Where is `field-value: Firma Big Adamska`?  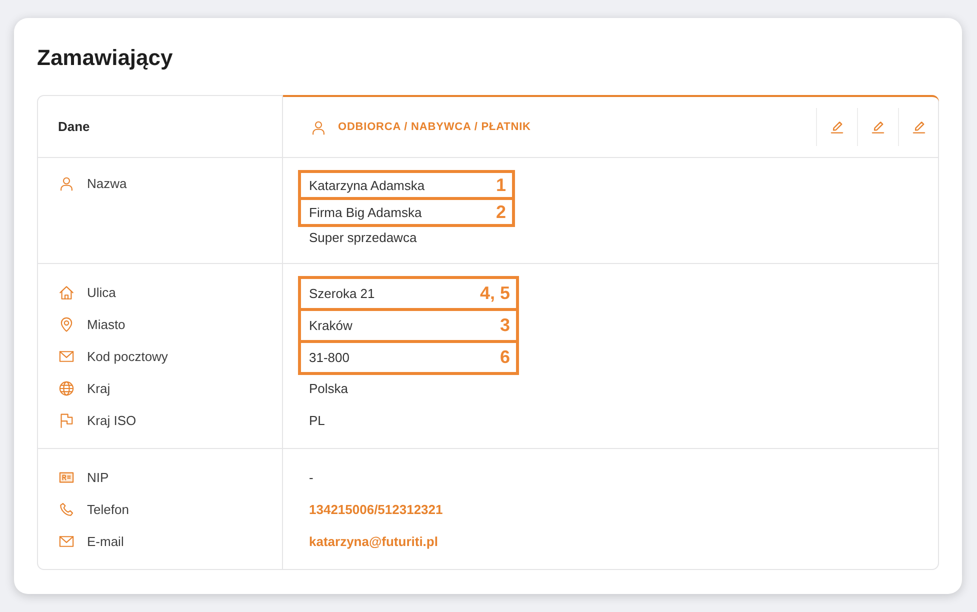
field-value: Firma Big Adamska is located at coordinates (365, 212).